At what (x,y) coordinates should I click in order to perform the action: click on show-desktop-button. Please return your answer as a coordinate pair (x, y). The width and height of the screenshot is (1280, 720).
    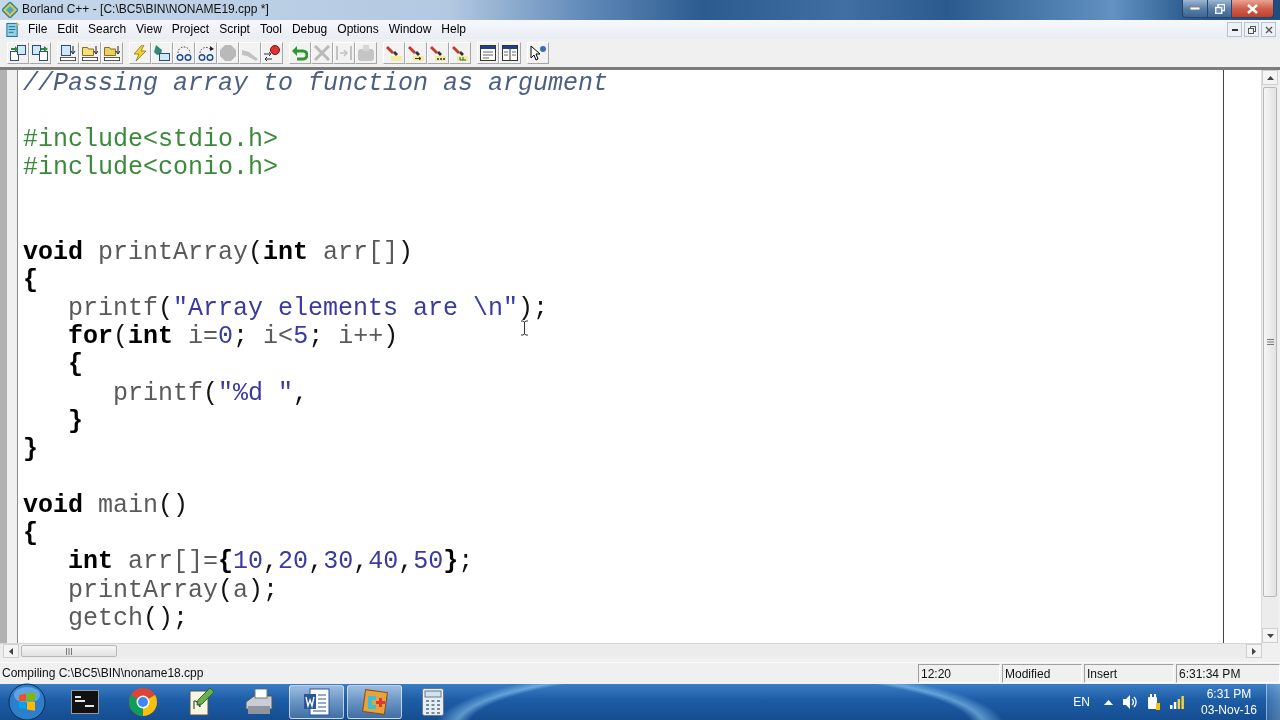
    Looking at the image, I should click on (1273, 702).